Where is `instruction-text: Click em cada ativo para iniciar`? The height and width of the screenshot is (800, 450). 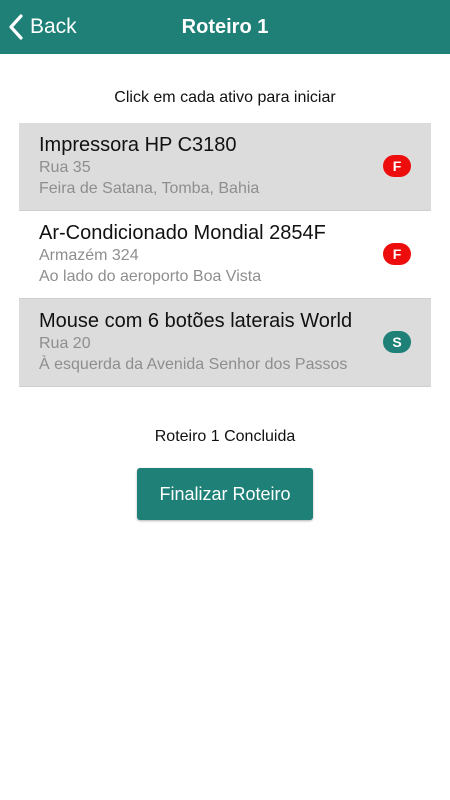
instruction-text: Click em cada ativo para iniciar is located at coordinates (225, 97).